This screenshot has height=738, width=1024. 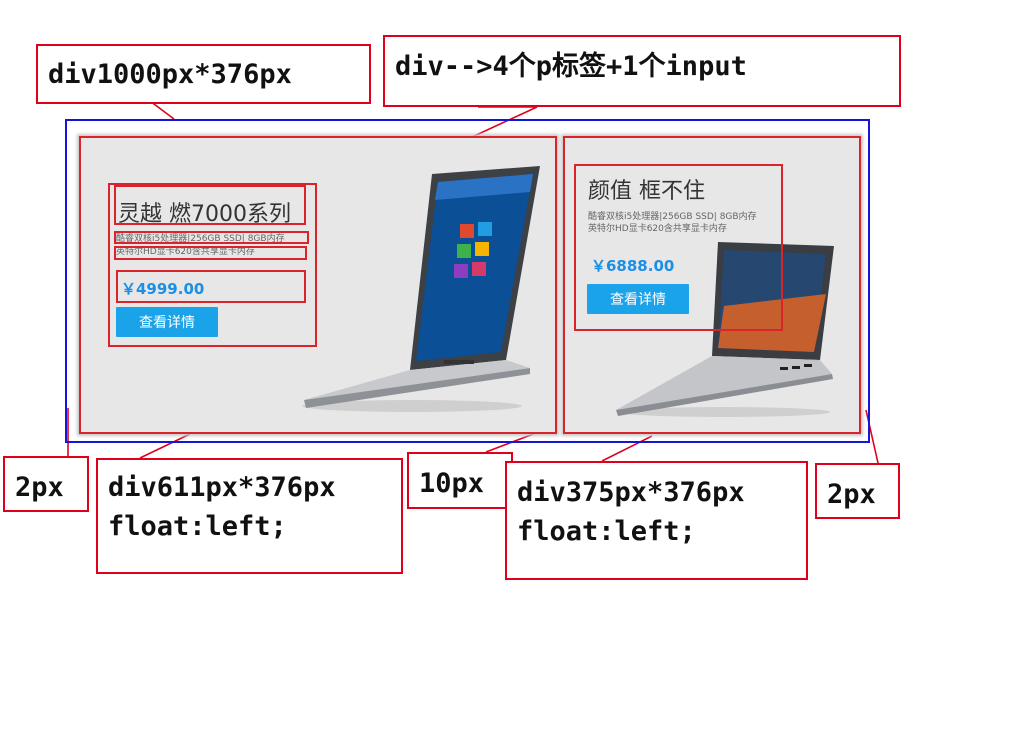 I want to click on callout-outer-div: div1000px*376px, so click(x=203, y=74).